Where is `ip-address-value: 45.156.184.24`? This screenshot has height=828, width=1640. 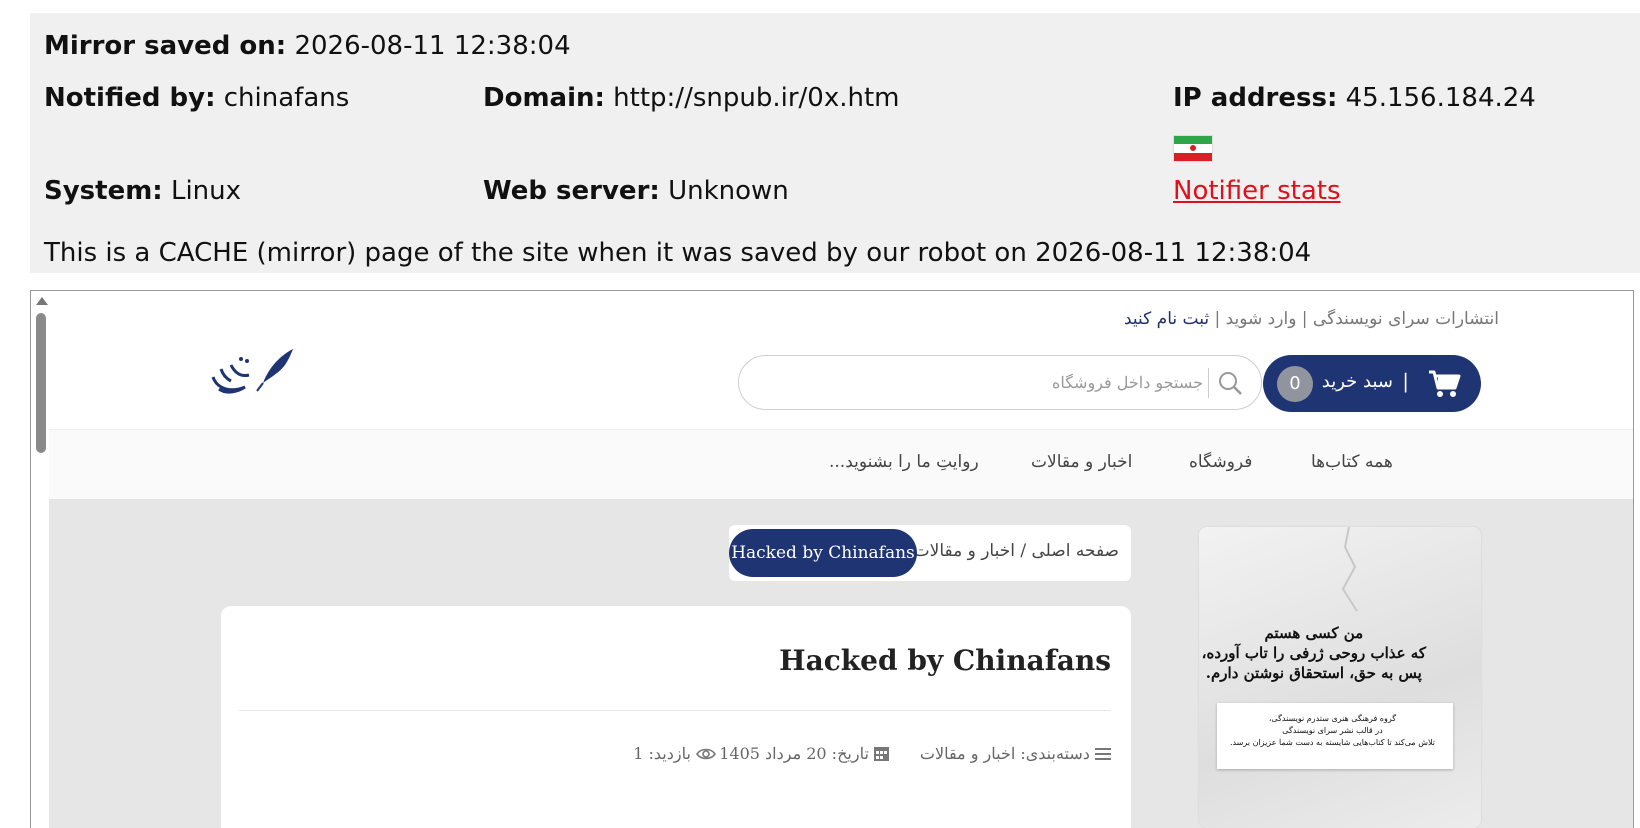 ip-address-value: 45.156.184.24 is located at coordinates (1440, 98).